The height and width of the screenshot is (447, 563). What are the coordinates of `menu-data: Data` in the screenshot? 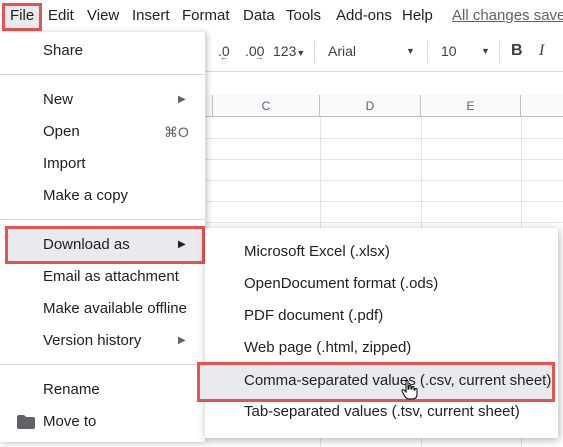 It's located at (259, 16).